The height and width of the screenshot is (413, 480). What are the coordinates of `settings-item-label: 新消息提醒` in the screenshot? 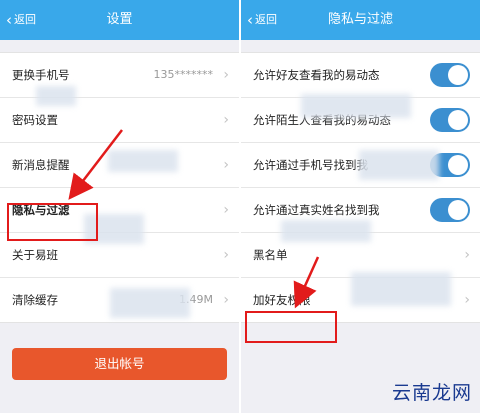 It's located at (41, 165).